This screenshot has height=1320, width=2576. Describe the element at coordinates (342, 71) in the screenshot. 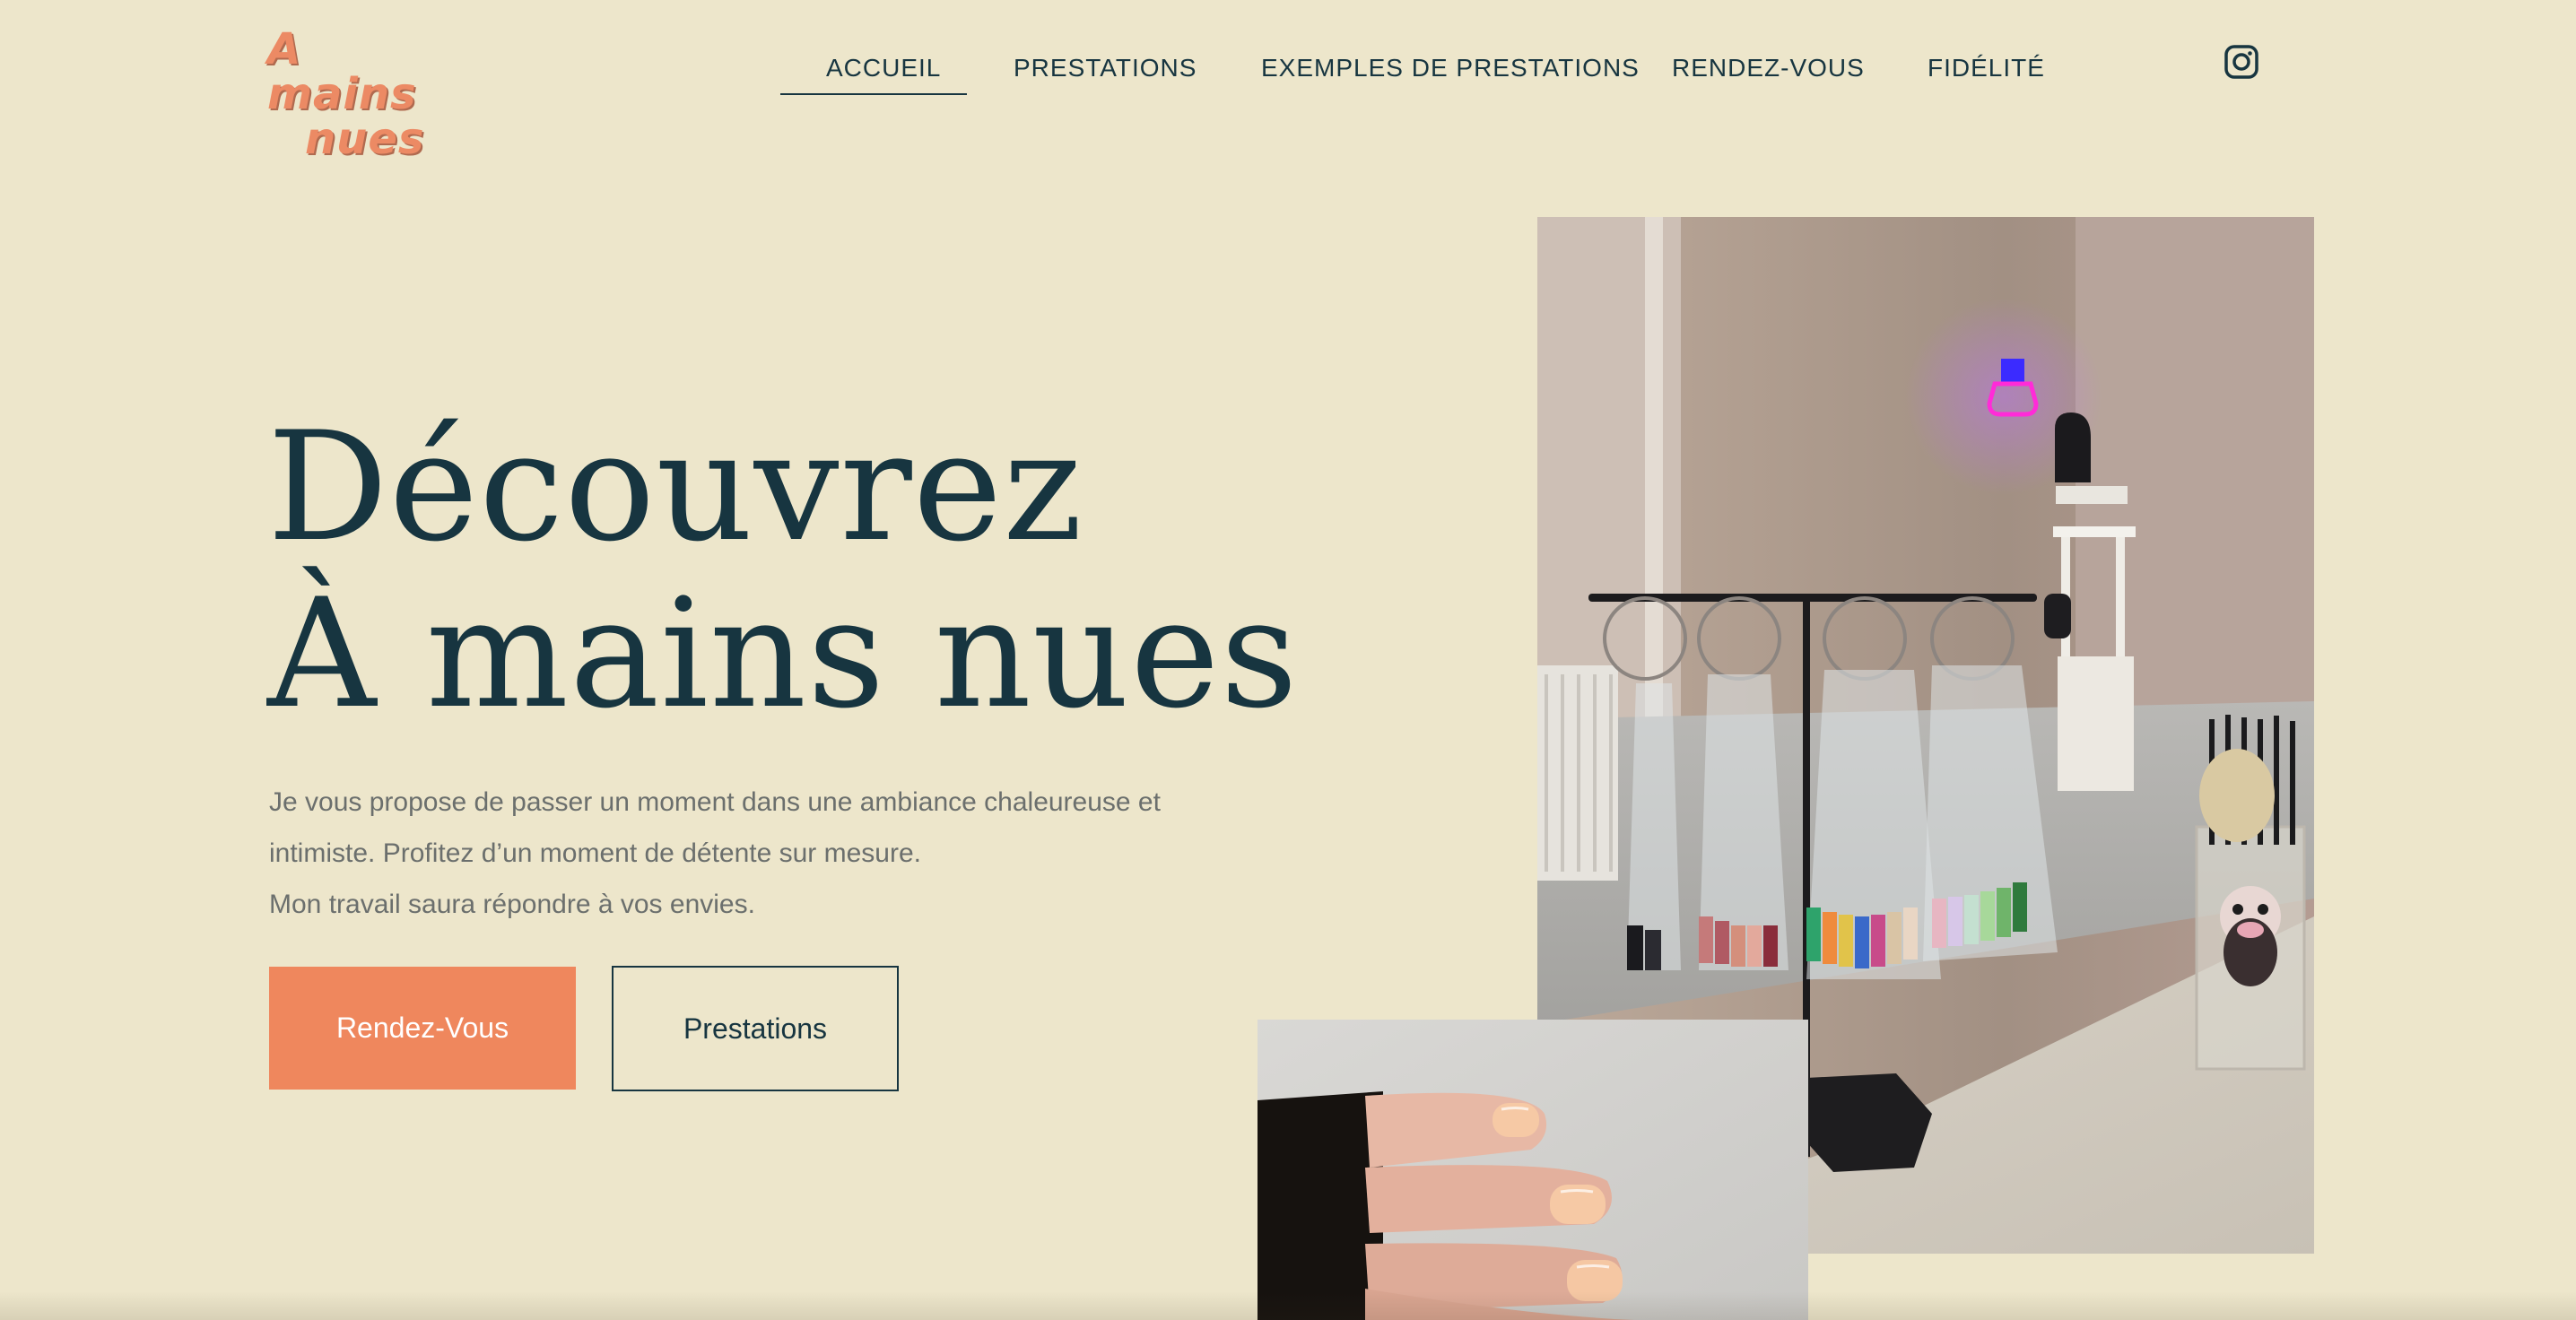

I see `logo-line-1: A mains` at that location.